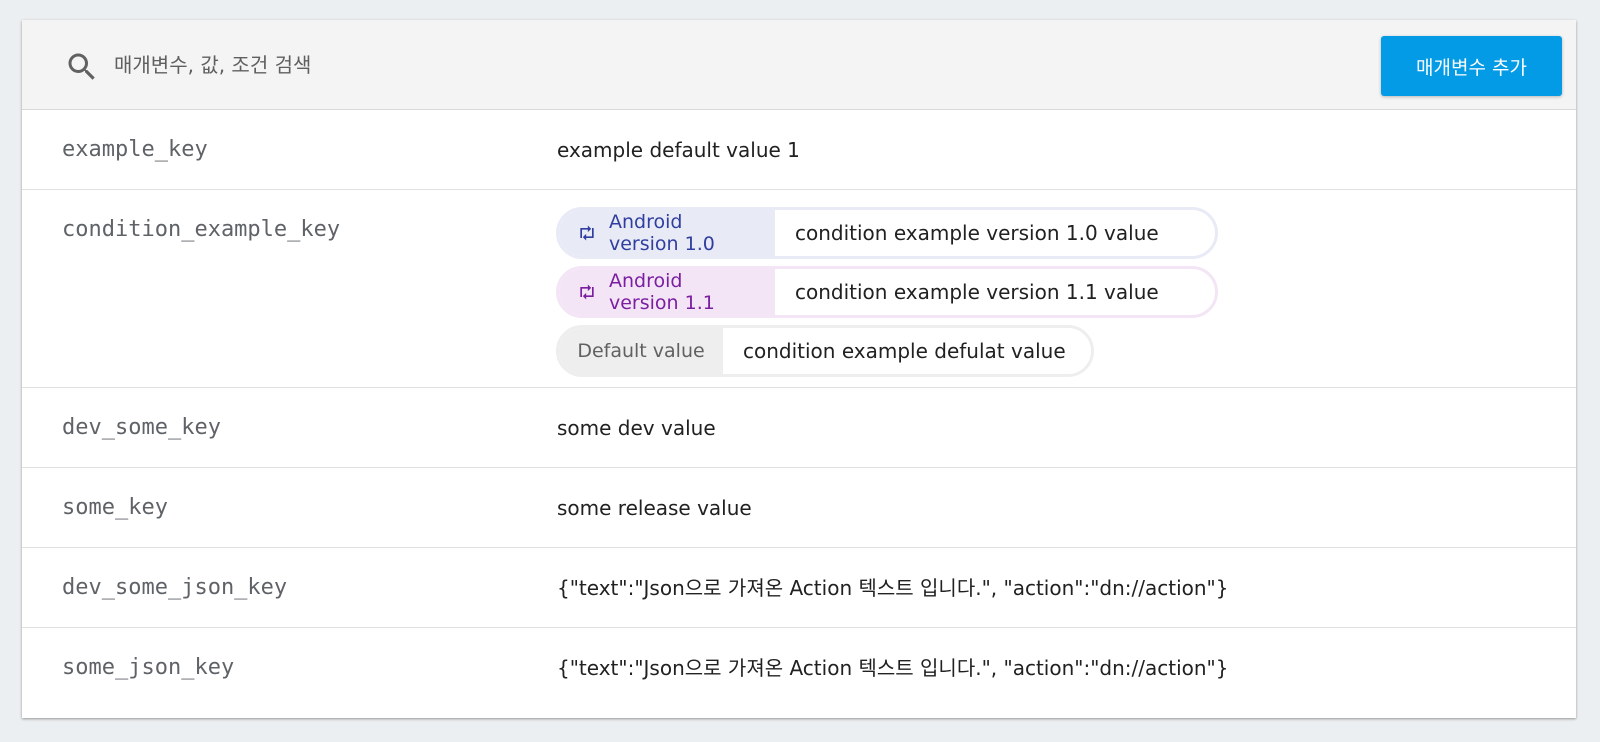  What do you see at coordinates (641, 351) in the screenshot?
I see `default-label: Default value` at bounding box center [641, 351].